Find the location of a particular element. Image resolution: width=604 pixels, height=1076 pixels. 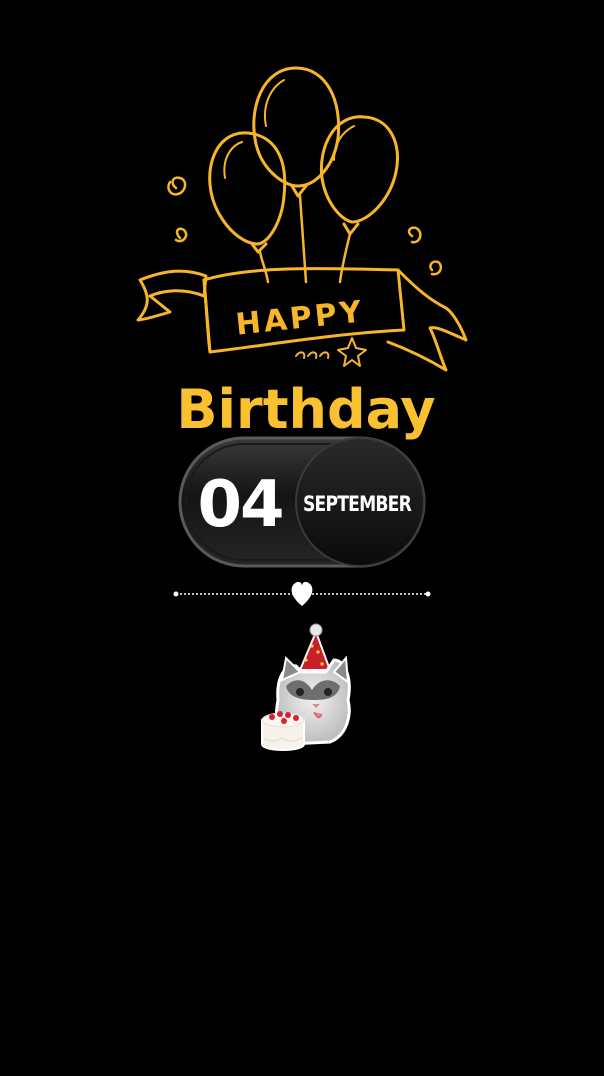

party-hat-icon is located at coordinates (315, 650).